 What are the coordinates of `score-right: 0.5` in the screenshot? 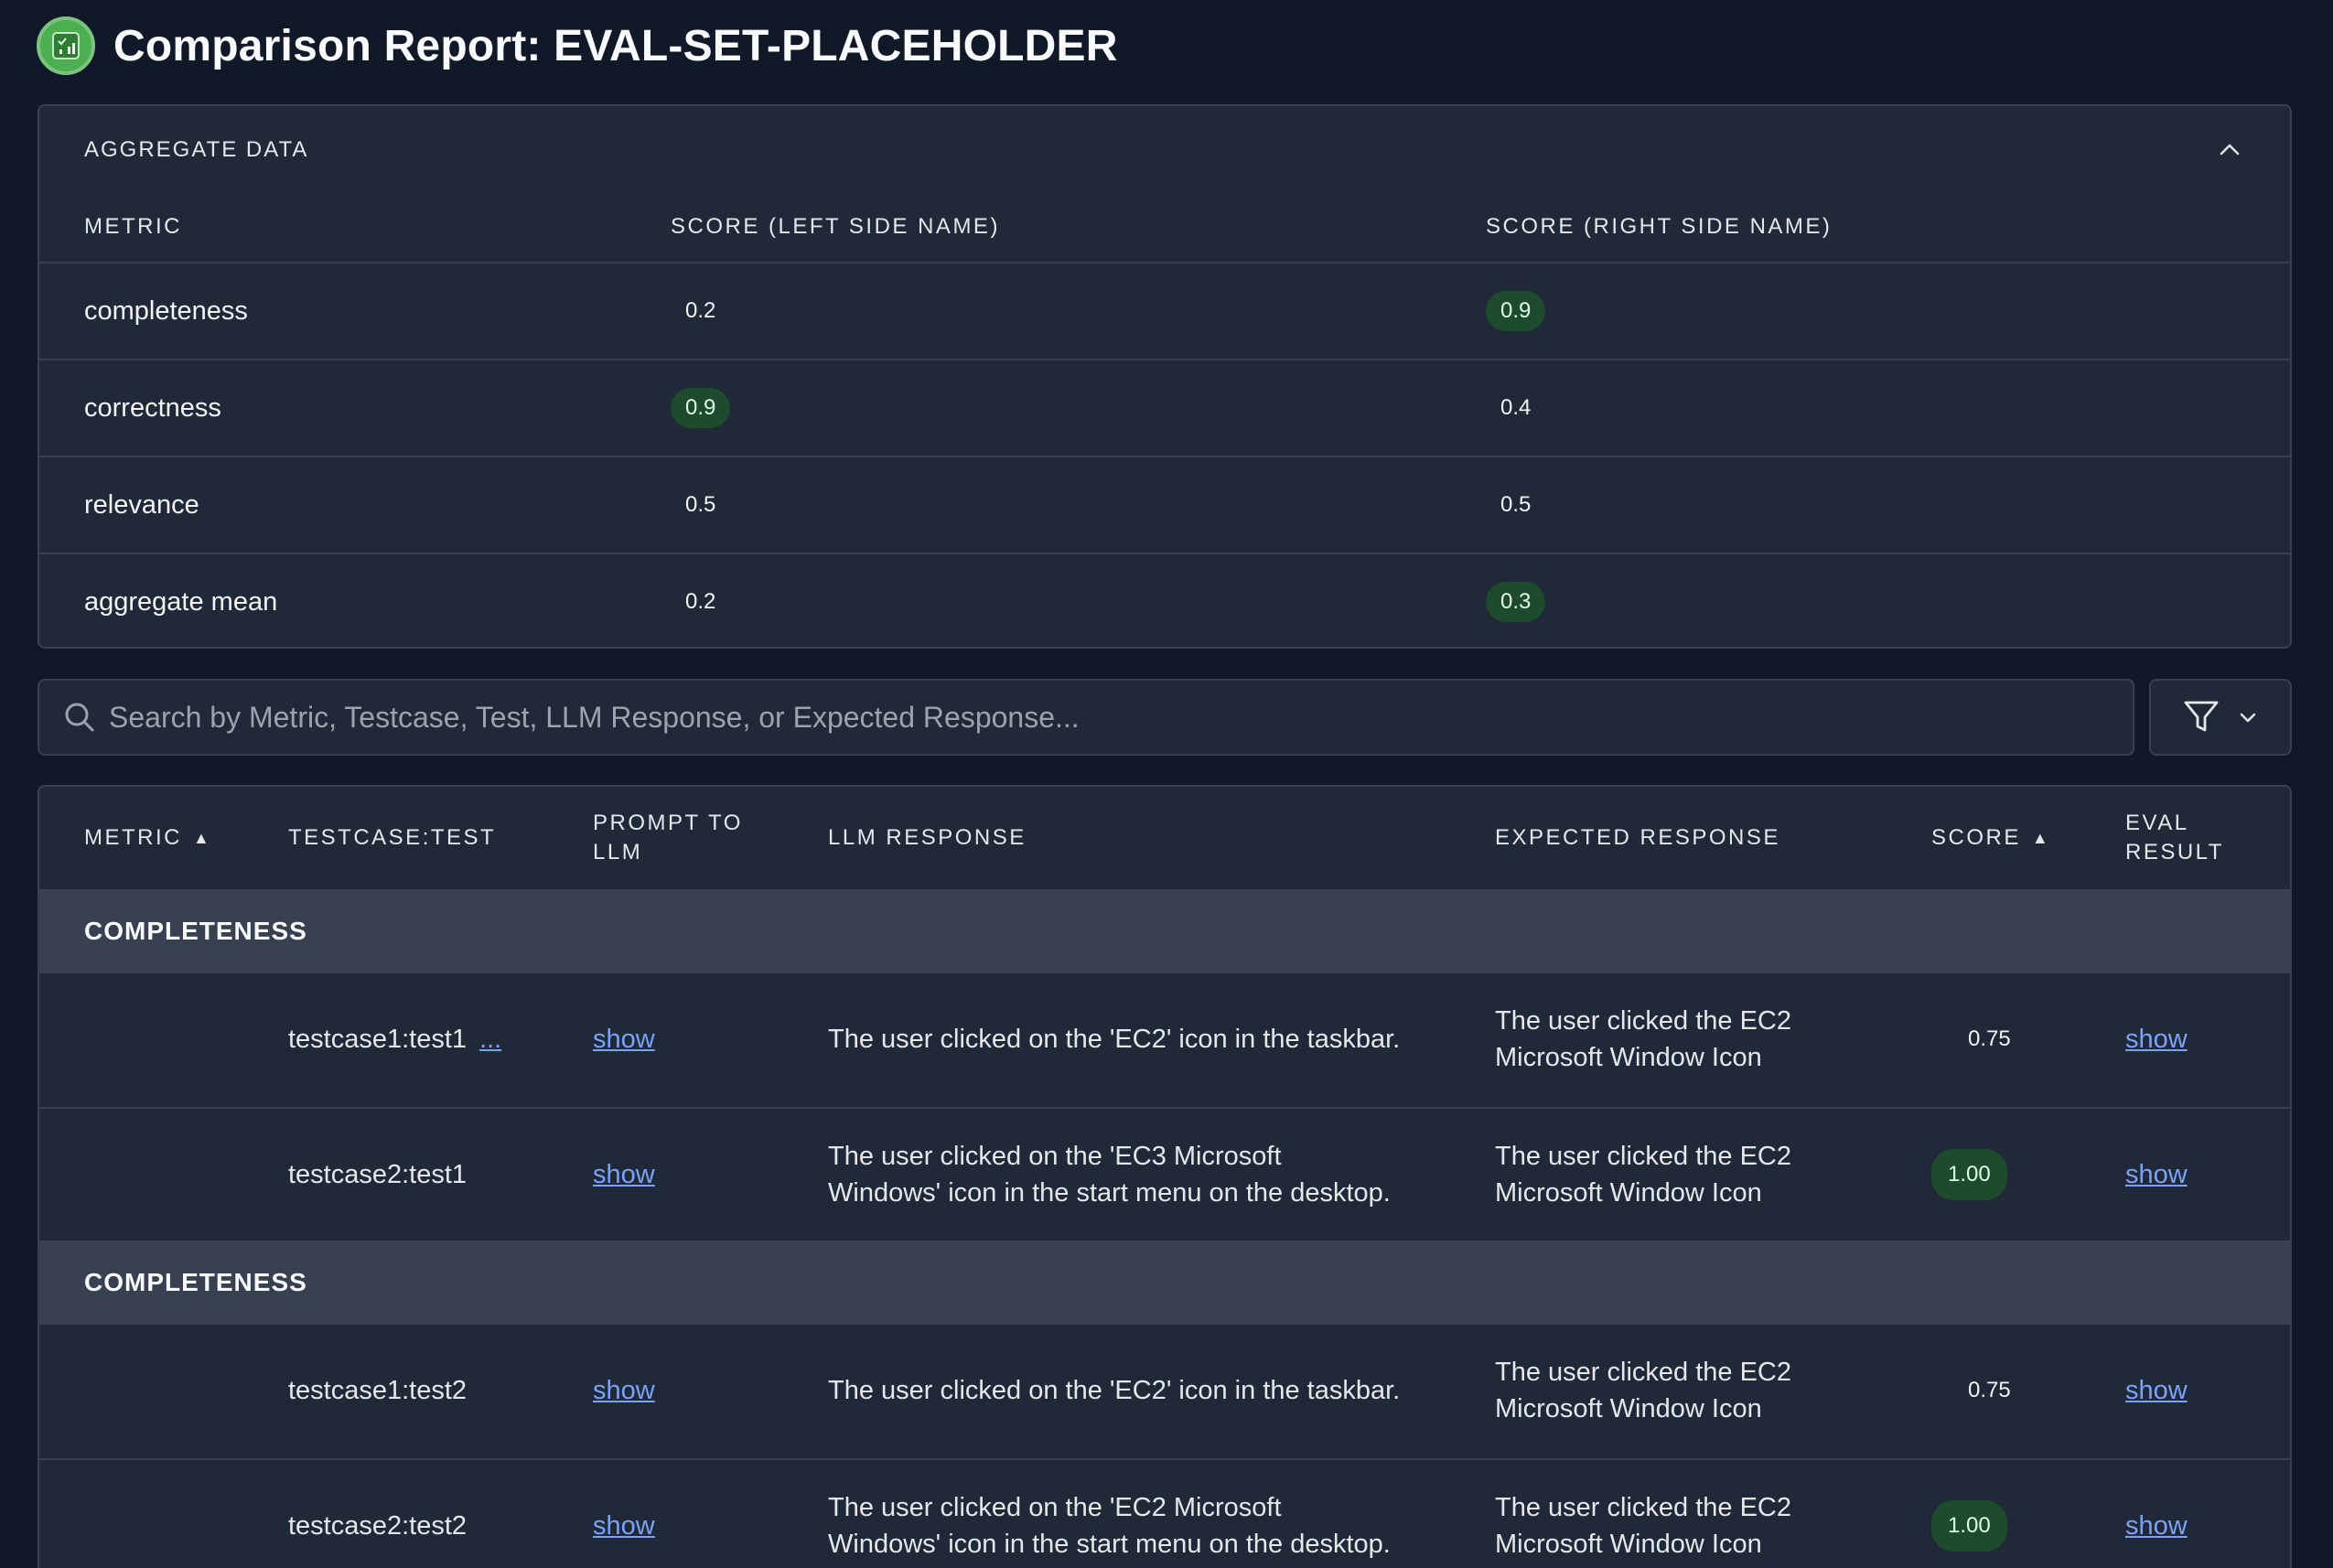 It's located at (1516, 504).